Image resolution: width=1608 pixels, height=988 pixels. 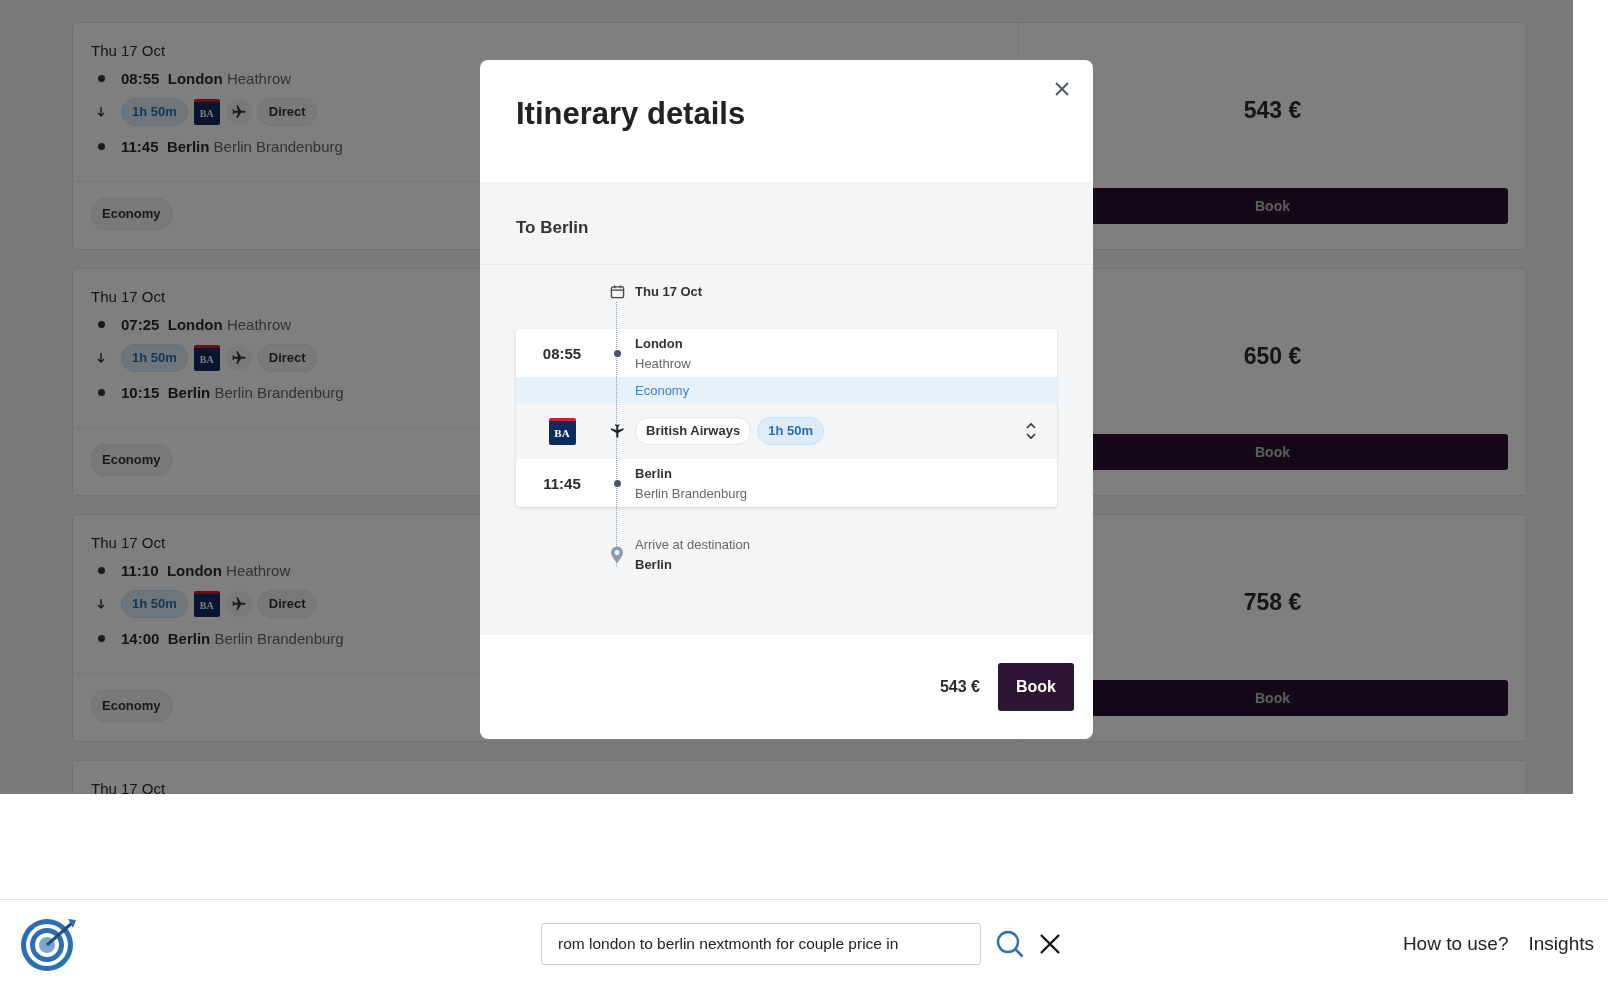 What do you see at coordinates (692, 493) in the screenshot?
I see `arrival-airport: Berlin Brandenburg` at bounding box center [692, 493].